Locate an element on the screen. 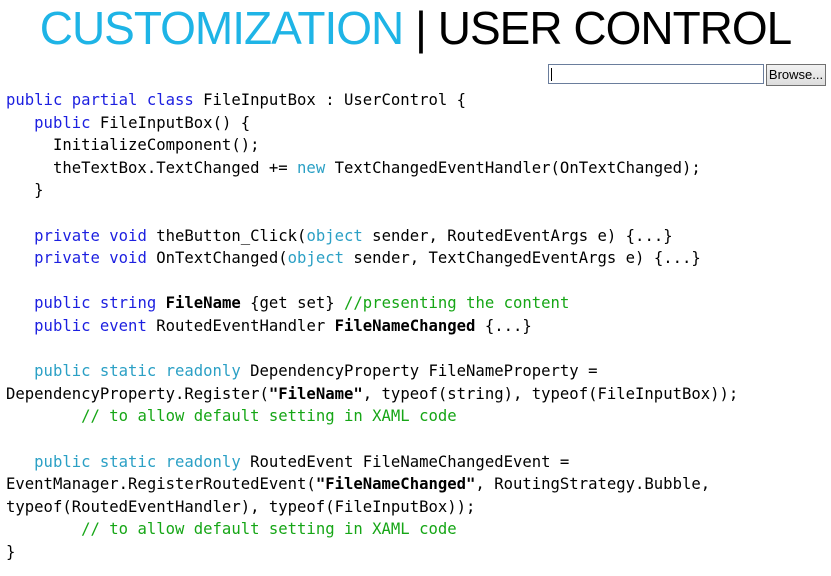 This screenshot has height=576, width=831. bold-identifier: FileNameChanged is located at coordinates (405, 325).